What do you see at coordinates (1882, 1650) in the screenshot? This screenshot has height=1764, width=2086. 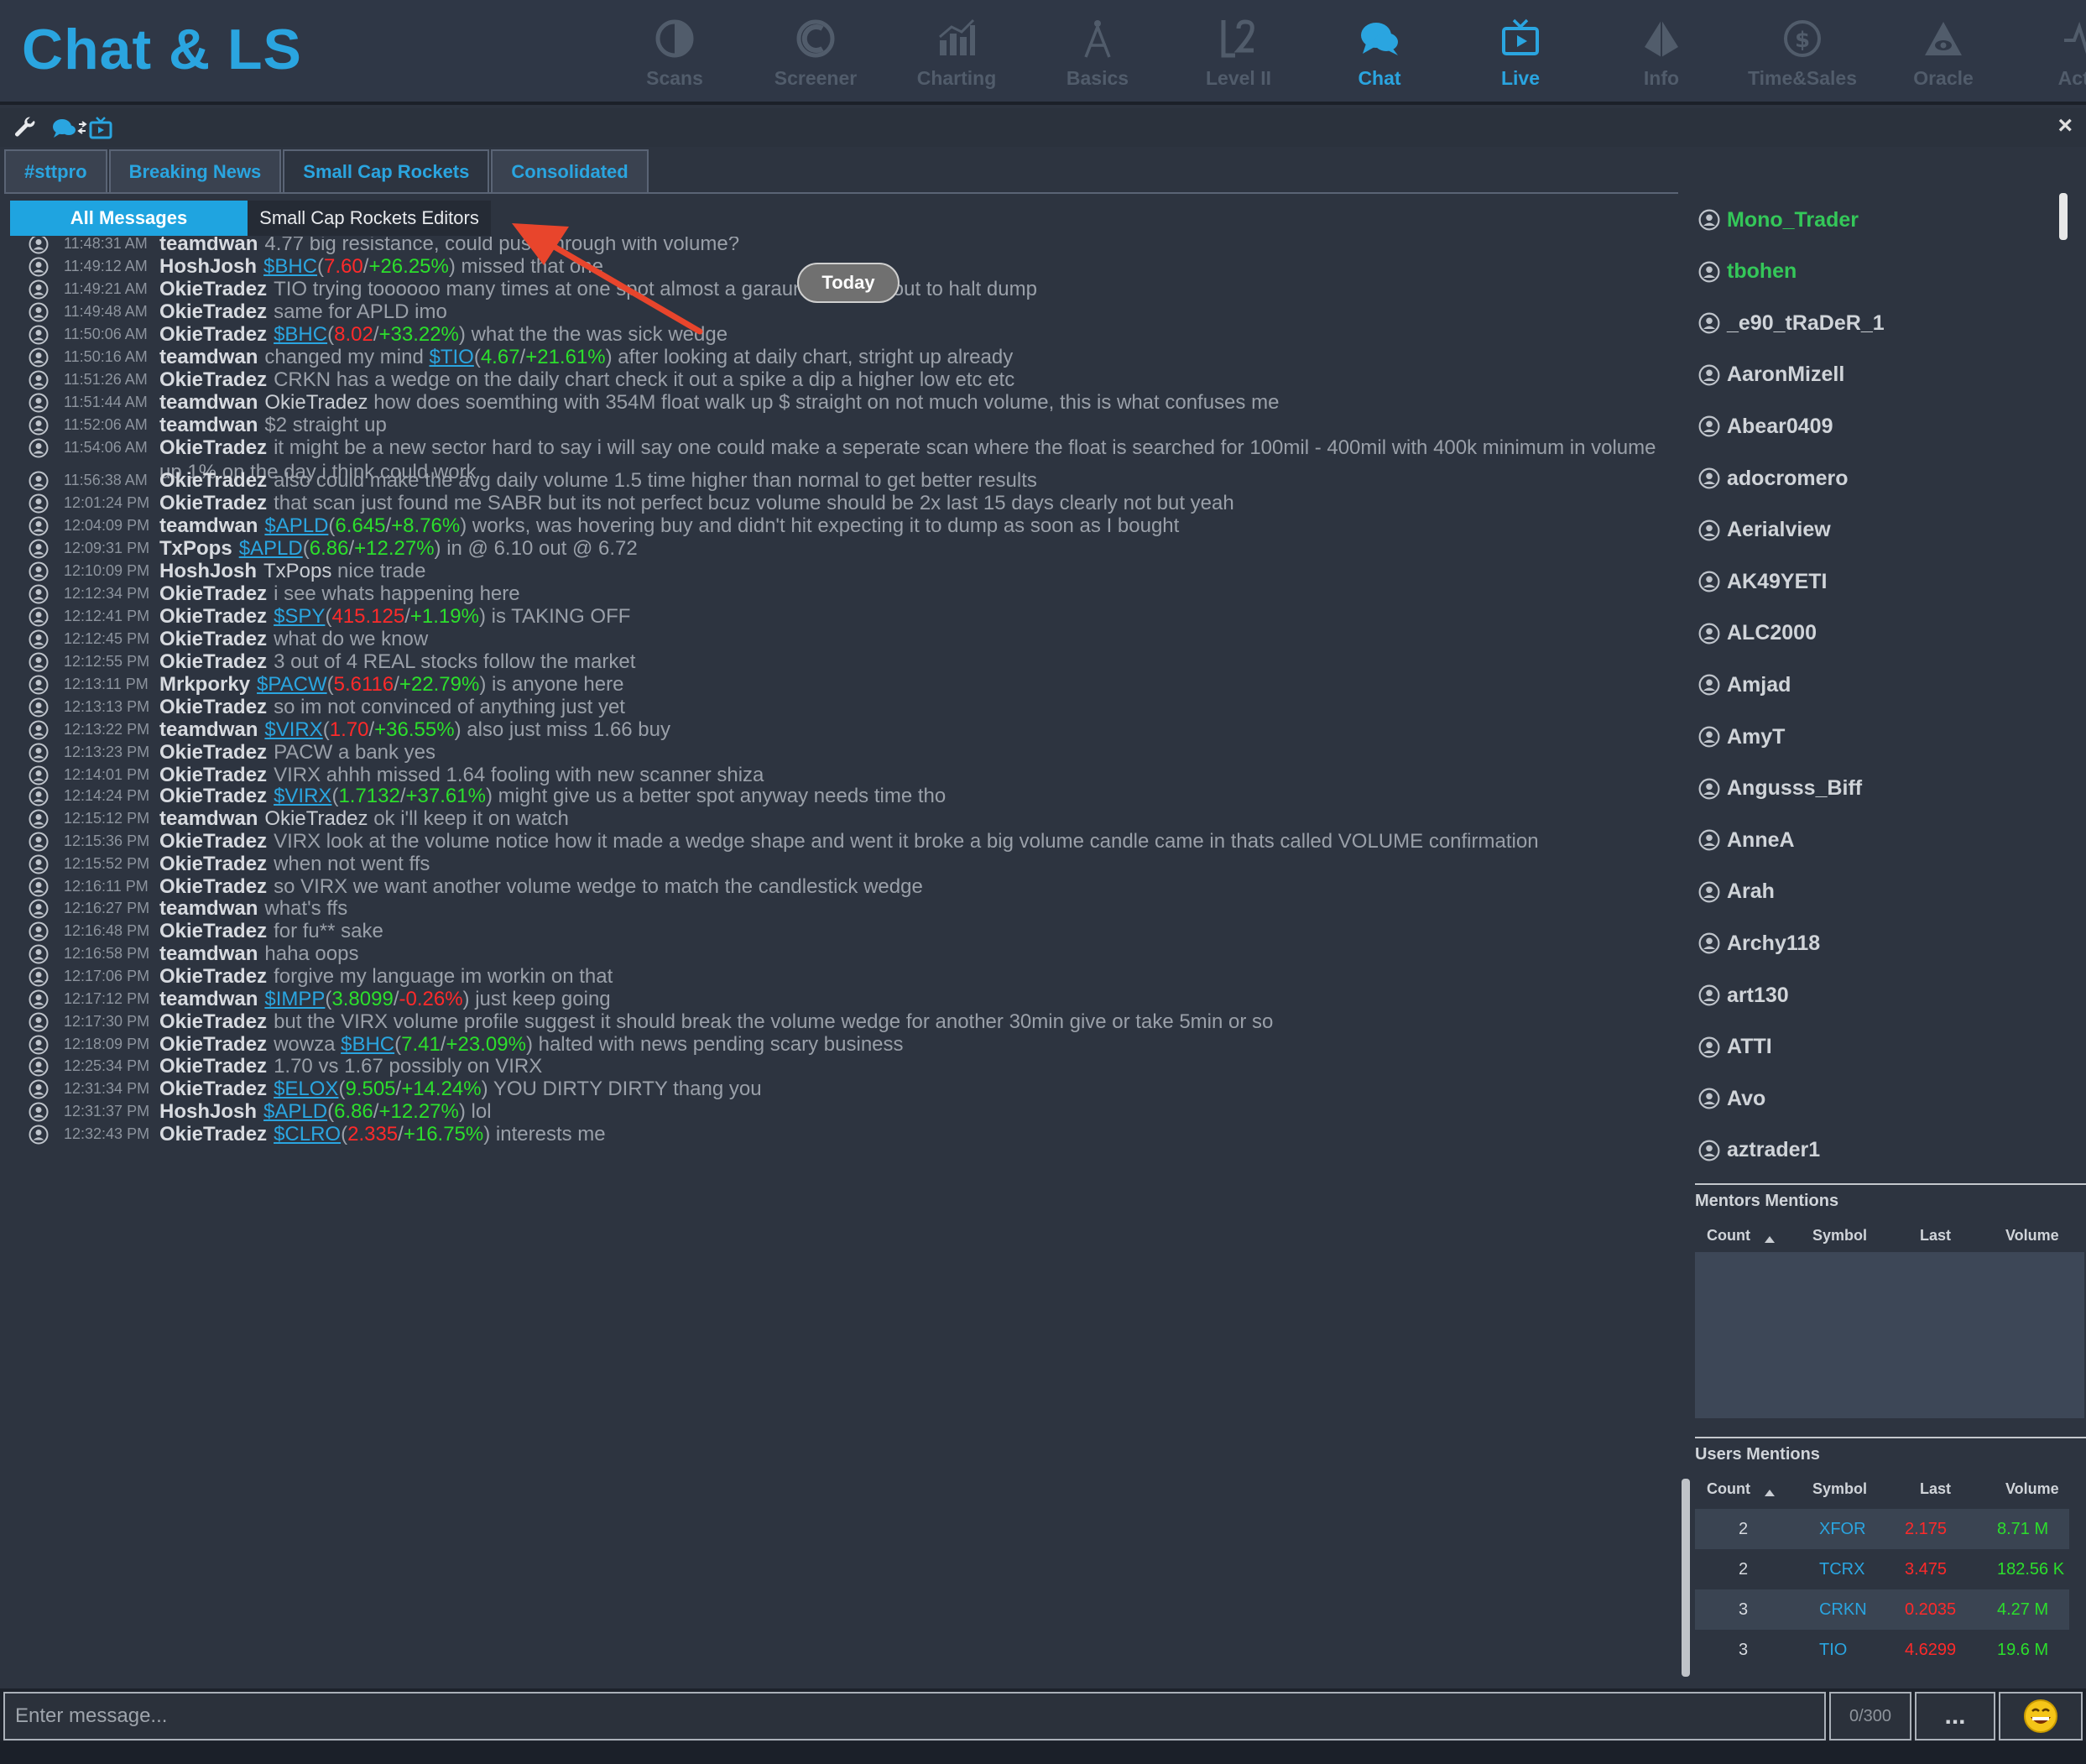 I see `table-row: 3 TIO 4.6299 19.6 M` at bounding box center [1882, 1650].